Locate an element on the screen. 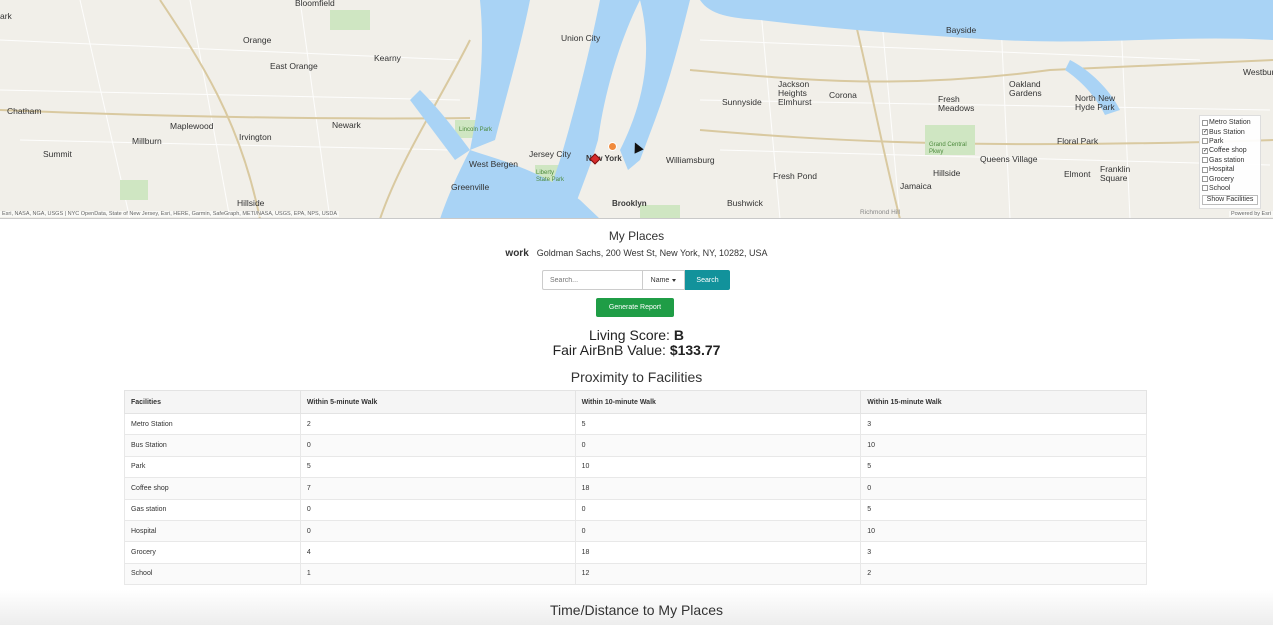 The image size is (1273, 625). table-row: Bus Station 0 0 10 is located at coordinates (635, 445).